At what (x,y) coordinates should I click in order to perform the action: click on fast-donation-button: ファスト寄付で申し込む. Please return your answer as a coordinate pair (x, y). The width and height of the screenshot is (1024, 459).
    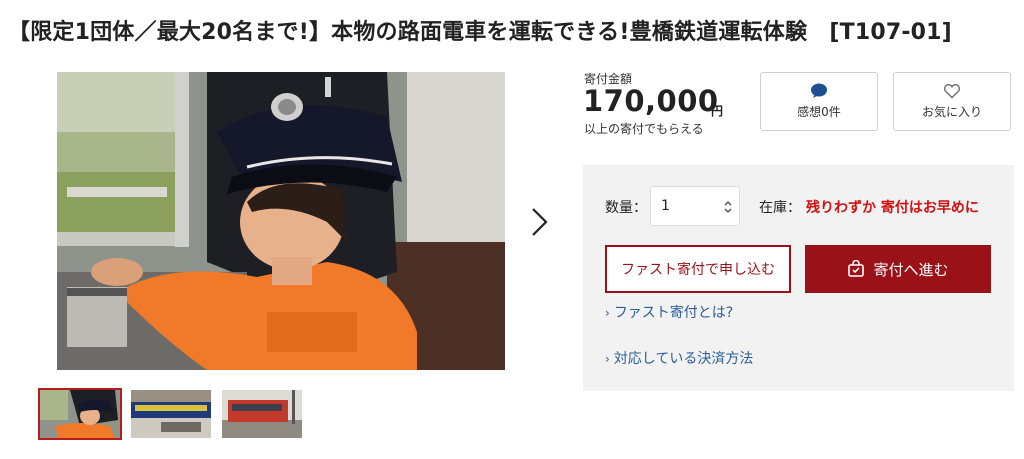
    Looking at the image, I should click on (698, 269).